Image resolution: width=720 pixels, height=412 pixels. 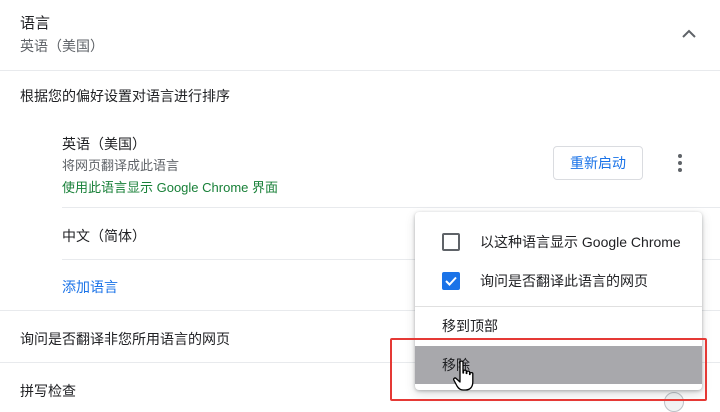 I want to click on menu-item-label: 询问是否翻译此语言的网页, so click(x=564, y=281).